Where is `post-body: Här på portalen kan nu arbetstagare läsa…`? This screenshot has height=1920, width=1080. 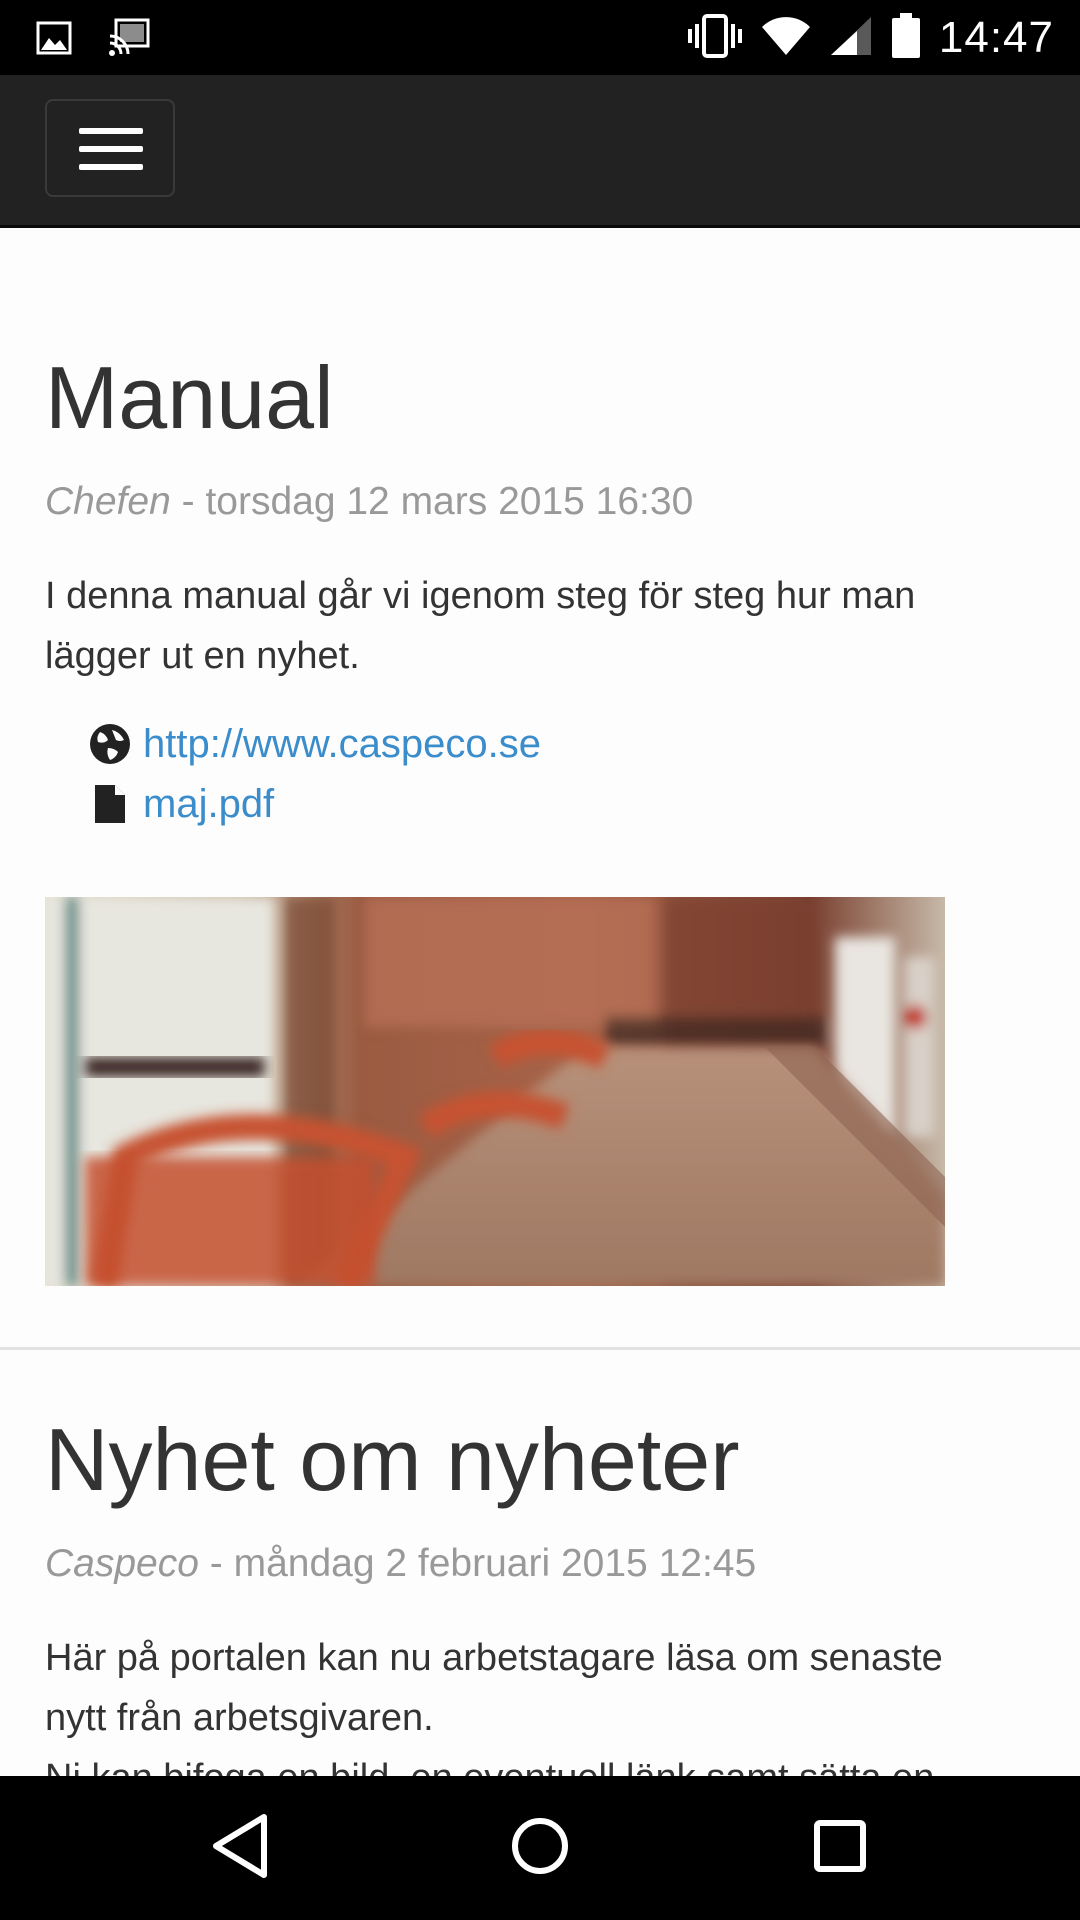 post-body: Här på portalen kan nu arbetstagare läsa… is located at coordinates (550, 1702).